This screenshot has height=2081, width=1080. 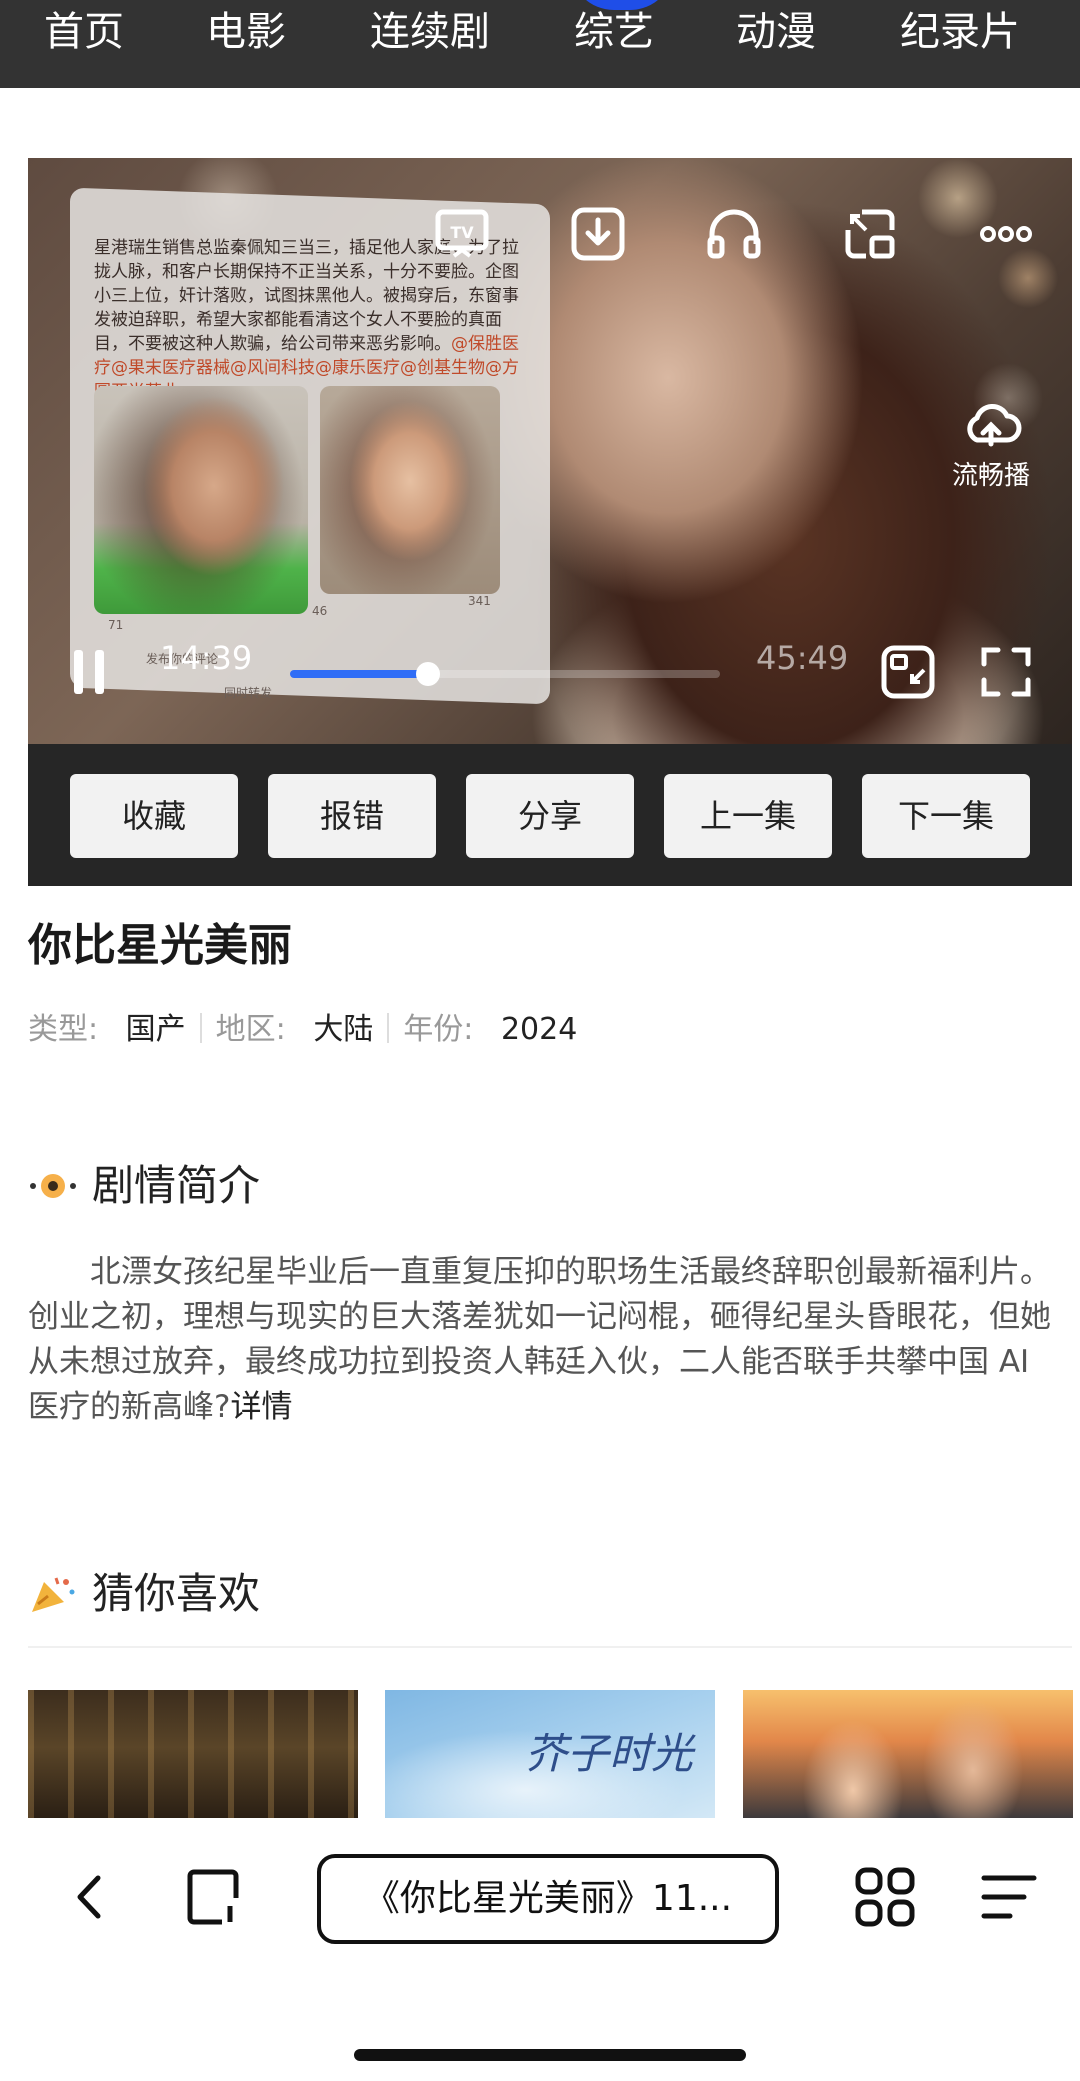 What do you see at coordinates (908, 672) in the screenshot?
I see `fullscreen-exit-icon` at bounding box center [908, 672].